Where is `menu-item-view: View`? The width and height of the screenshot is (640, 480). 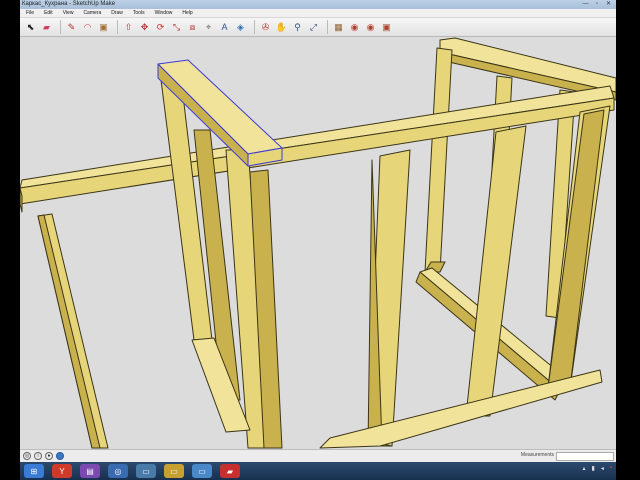 menu-item-view: View is located at coordinates (68, 13).